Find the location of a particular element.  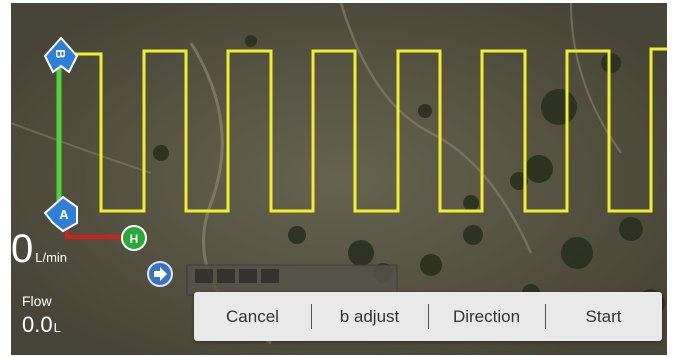

action-bar: Cancel b adjust Direction Start is located at coordinates (428, 316).